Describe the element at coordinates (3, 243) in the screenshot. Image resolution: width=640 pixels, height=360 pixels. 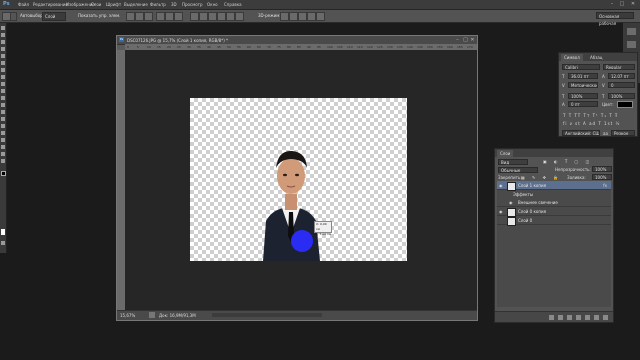
I see `quick-mask-icon` at that location.